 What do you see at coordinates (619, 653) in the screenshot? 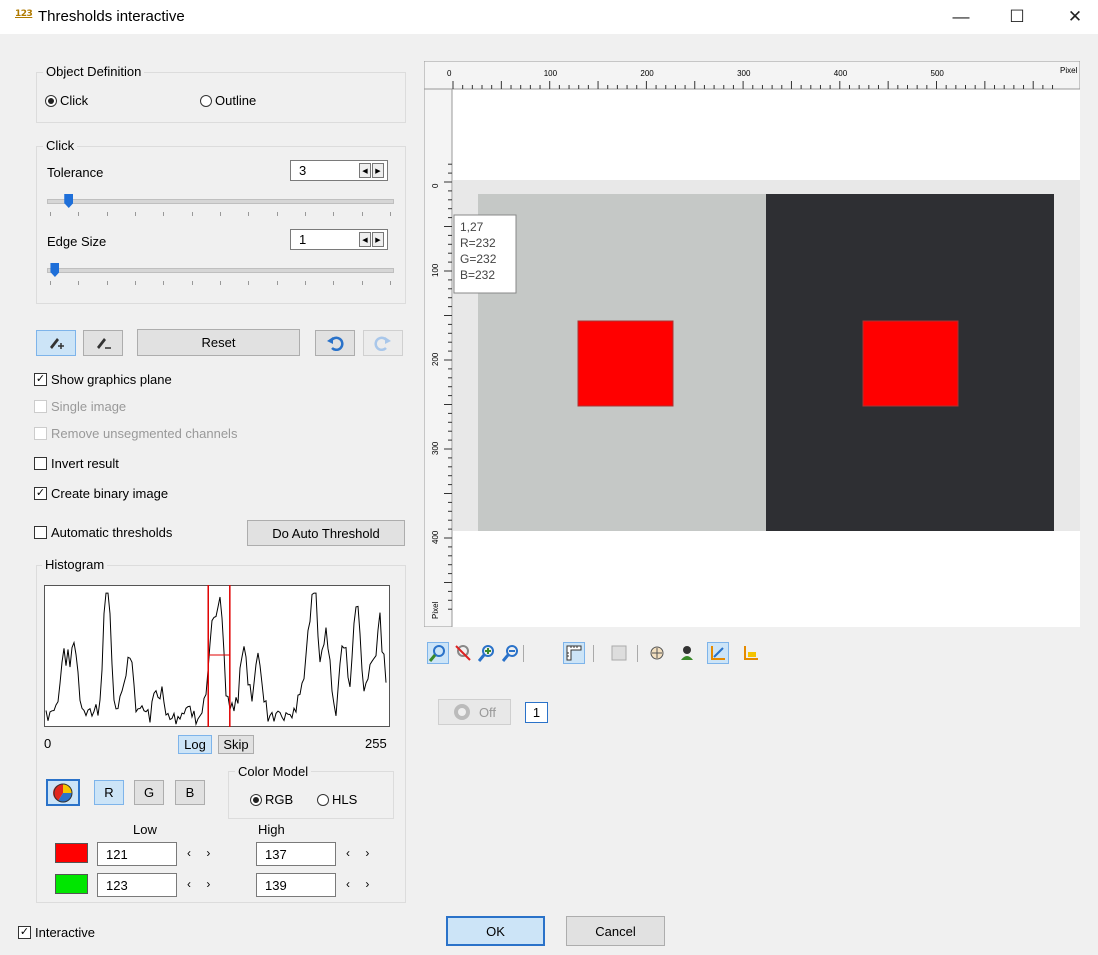
I see `frame-button` at bounding box center [619, 653].